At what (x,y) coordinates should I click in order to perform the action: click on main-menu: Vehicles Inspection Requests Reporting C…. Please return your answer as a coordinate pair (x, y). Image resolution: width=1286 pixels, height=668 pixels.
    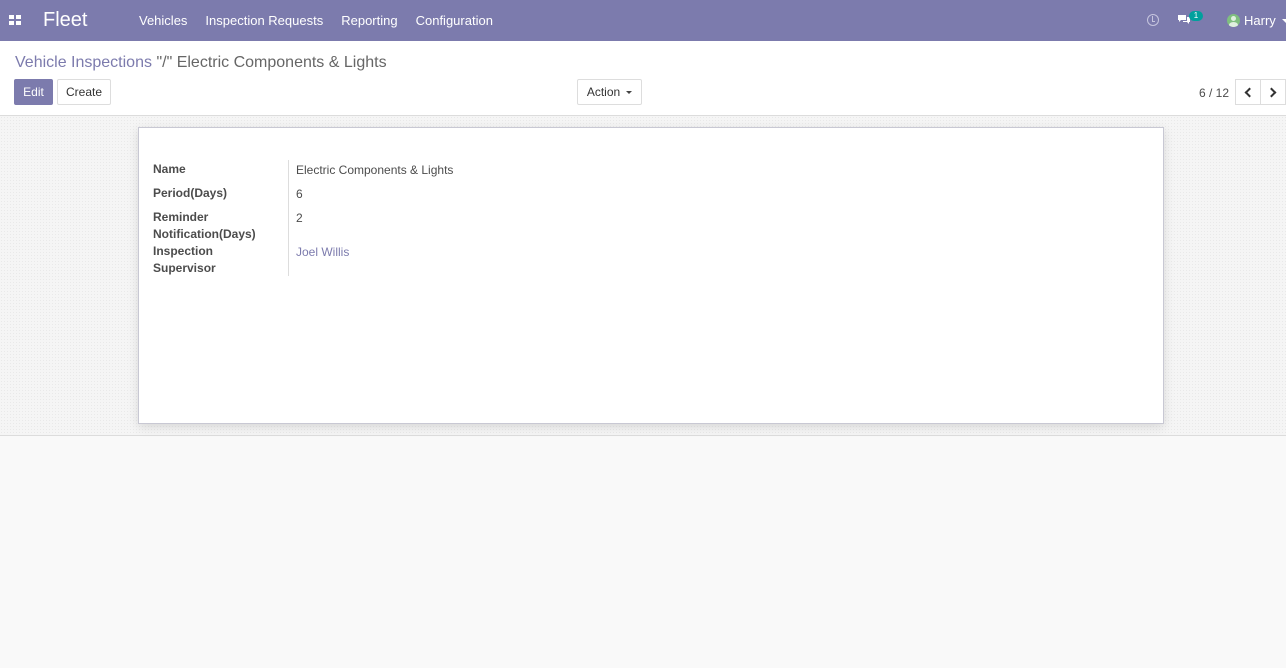
    Looking at the image, I should click on (325, 20).